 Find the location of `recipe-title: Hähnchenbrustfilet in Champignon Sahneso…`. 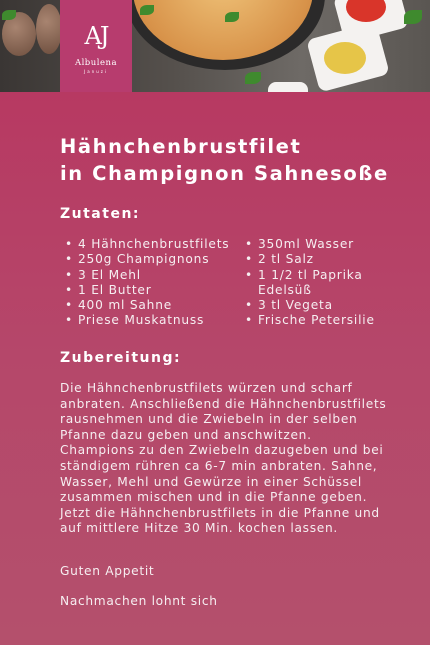

recipe-title: Hähnchenbrustfilet in Champignon Sahneso… is located at coordinates (224, 160).